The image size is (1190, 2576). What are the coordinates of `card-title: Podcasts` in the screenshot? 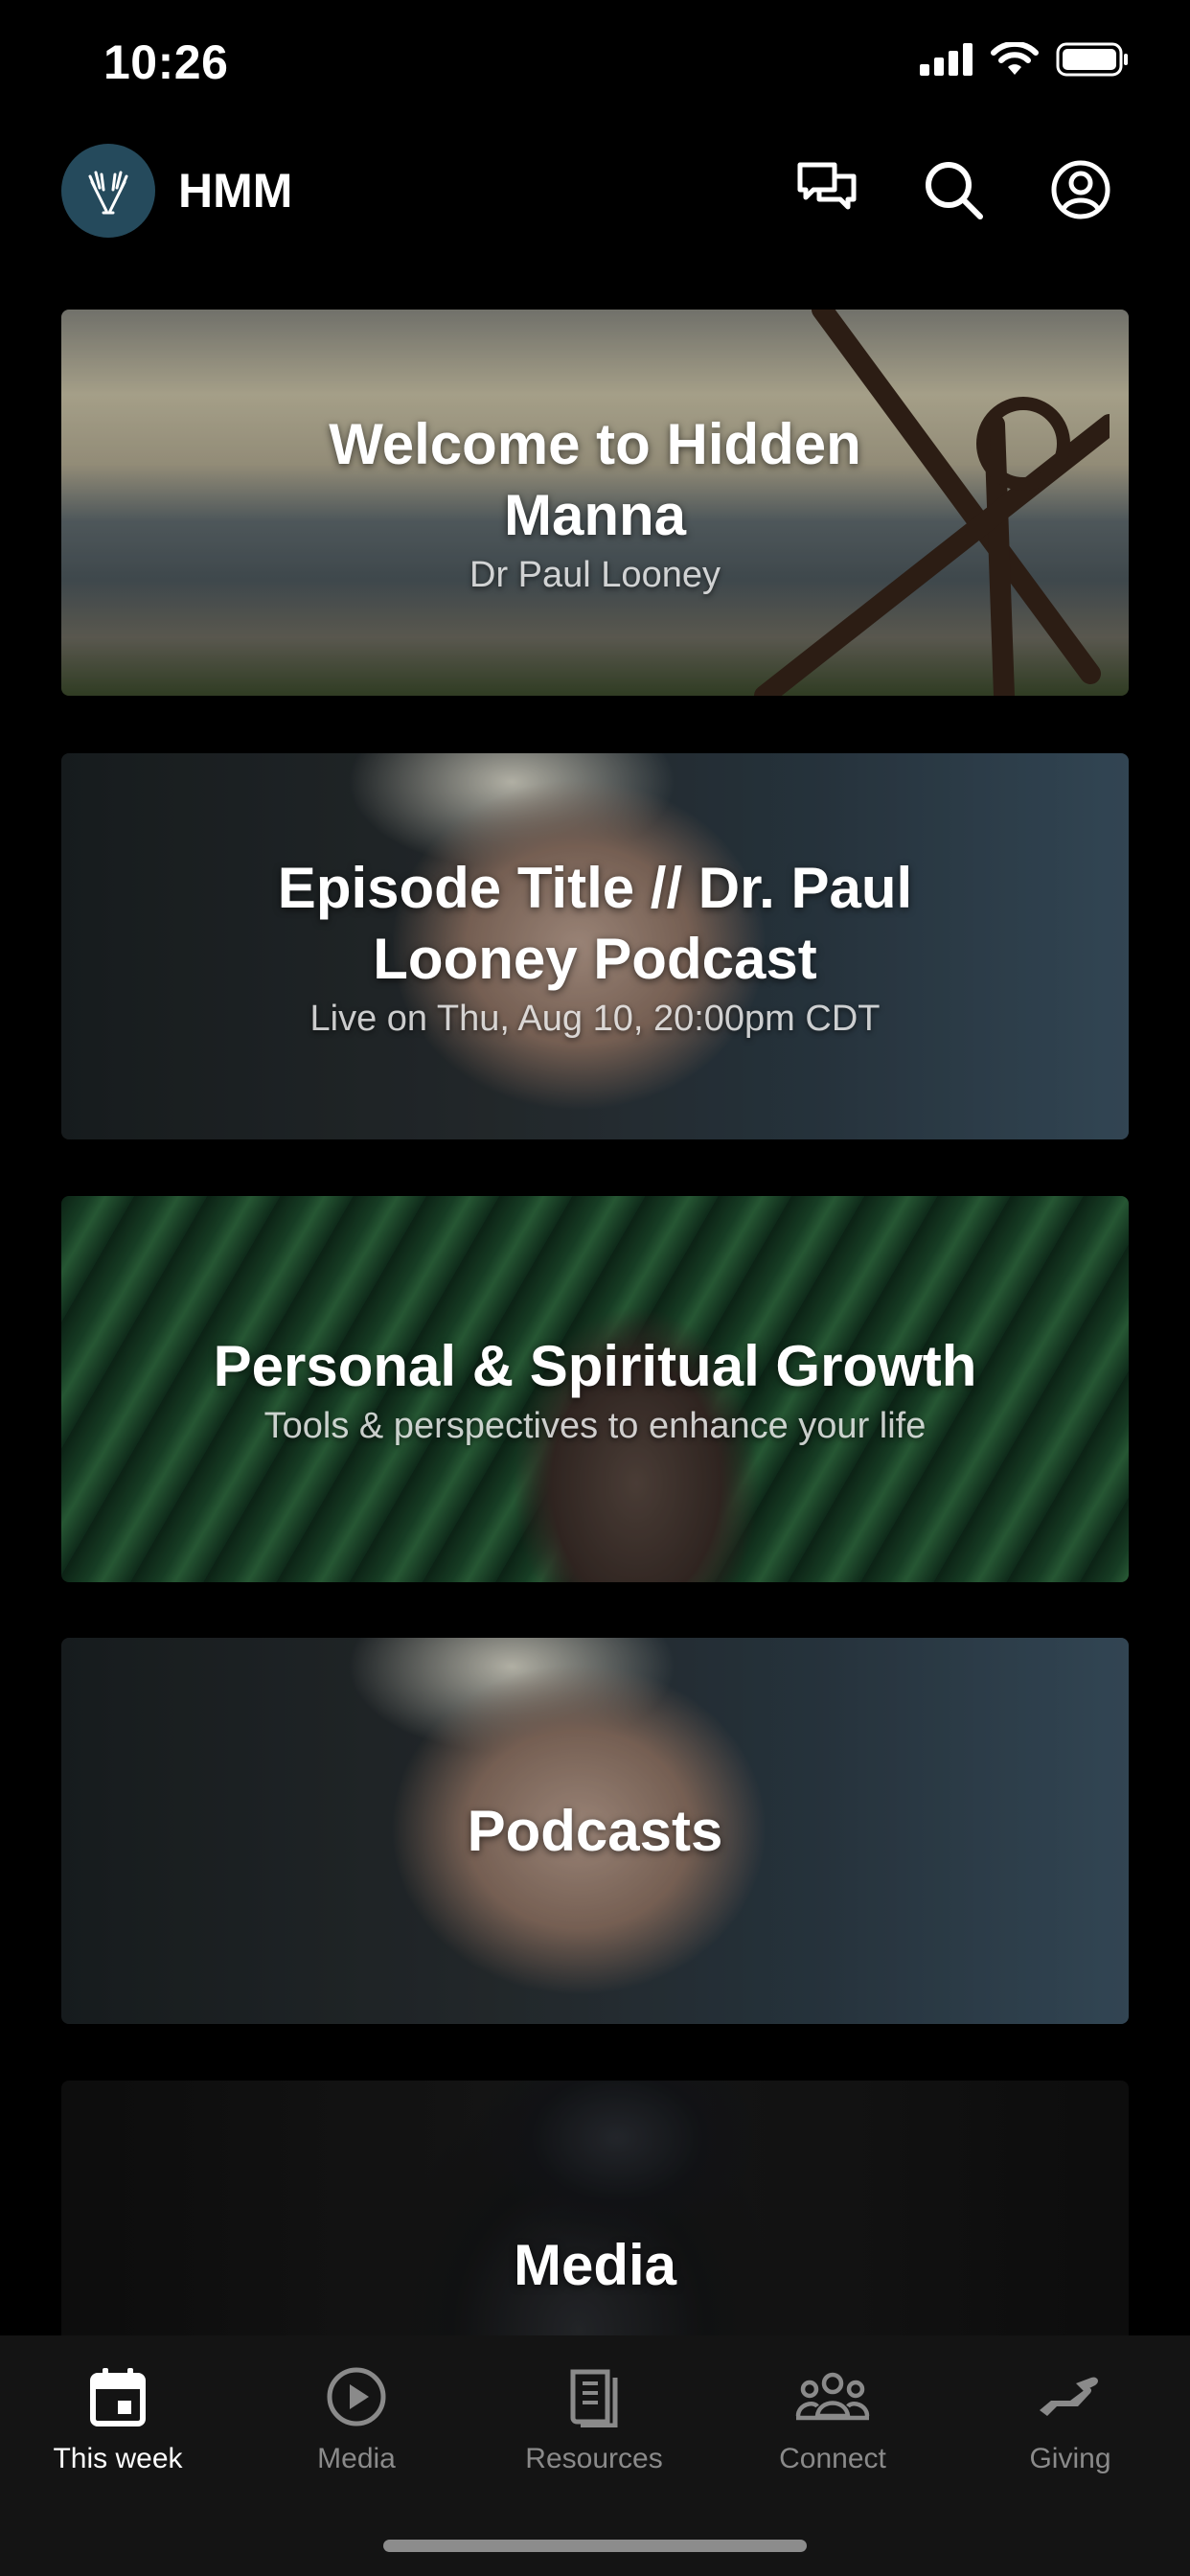 It's located at (595, 1830).